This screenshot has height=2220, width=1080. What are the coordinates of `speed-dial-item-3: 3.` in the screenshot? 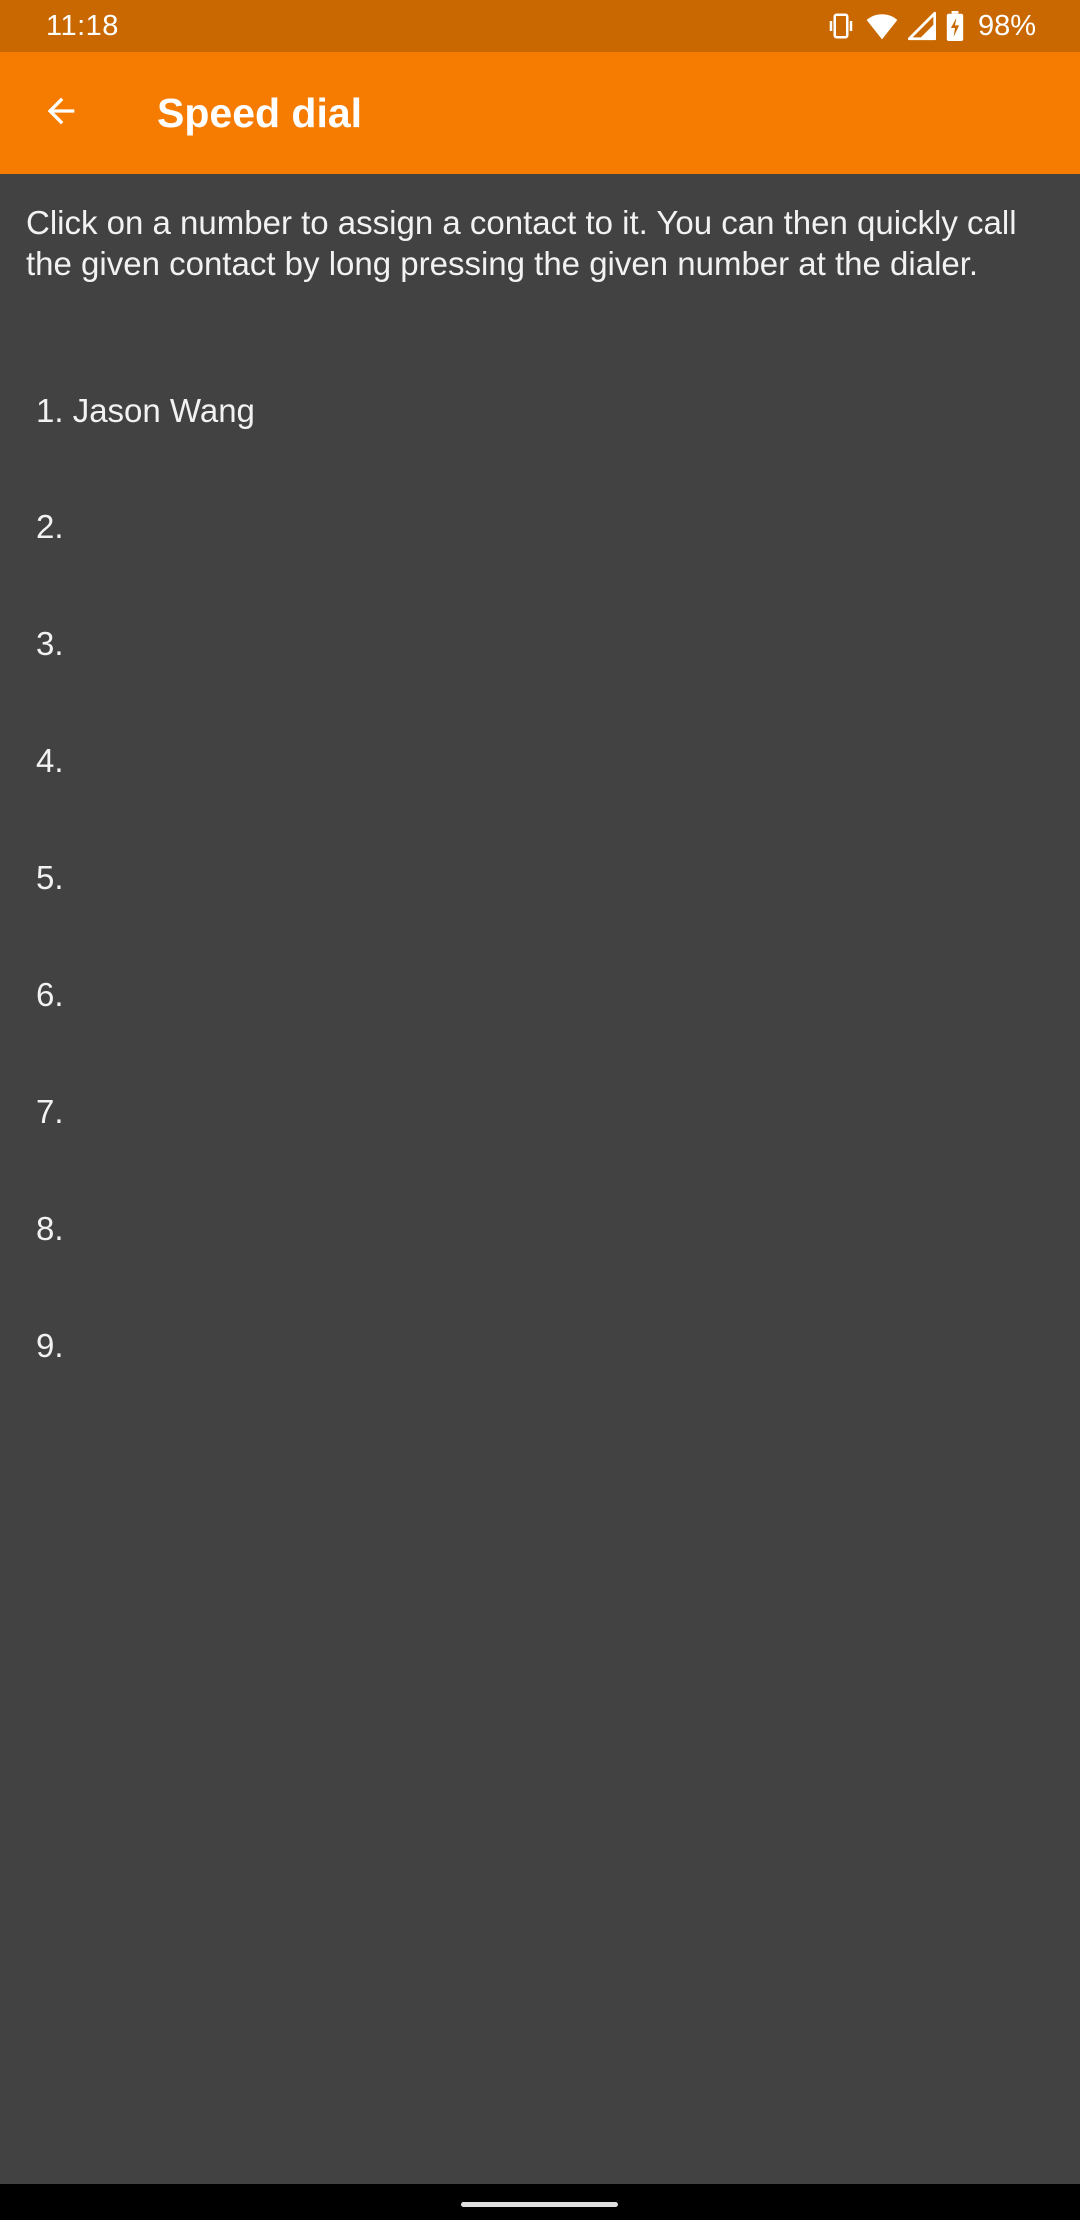 It's located at (540, 643).